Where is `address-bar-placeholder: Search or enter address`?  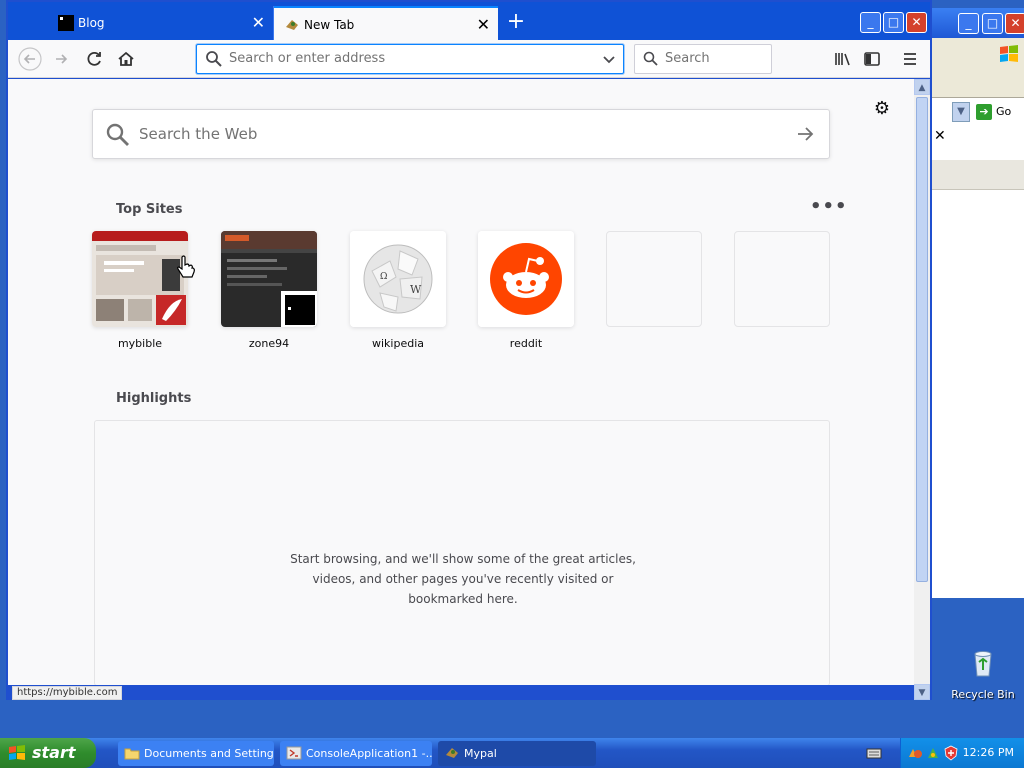 address-bar-placeholder: Search or enter address is located at coordinates (307, 58).